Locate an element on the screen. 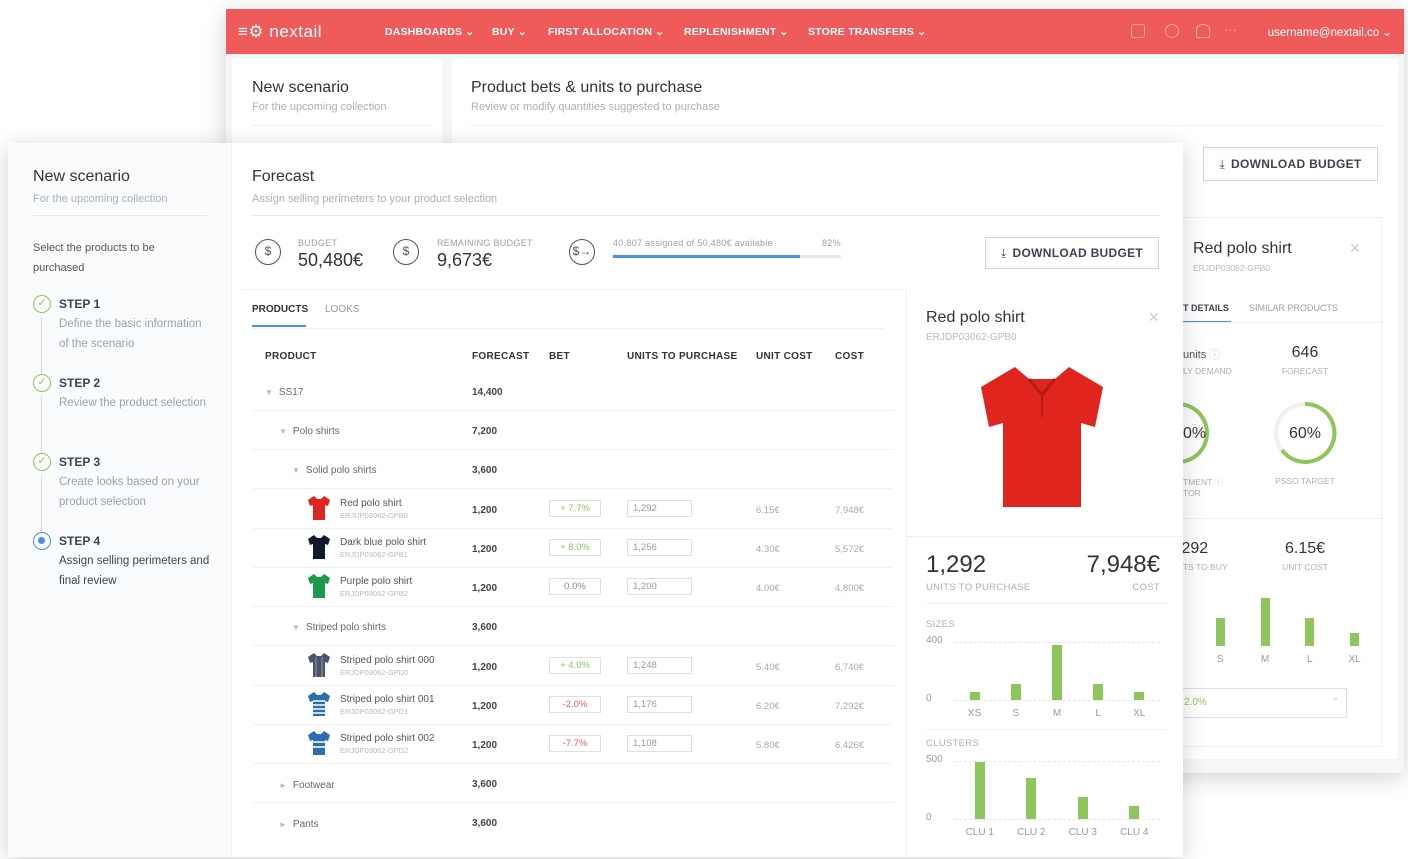  item-name: Purple polo shirt is located at coordinates (376, 581).